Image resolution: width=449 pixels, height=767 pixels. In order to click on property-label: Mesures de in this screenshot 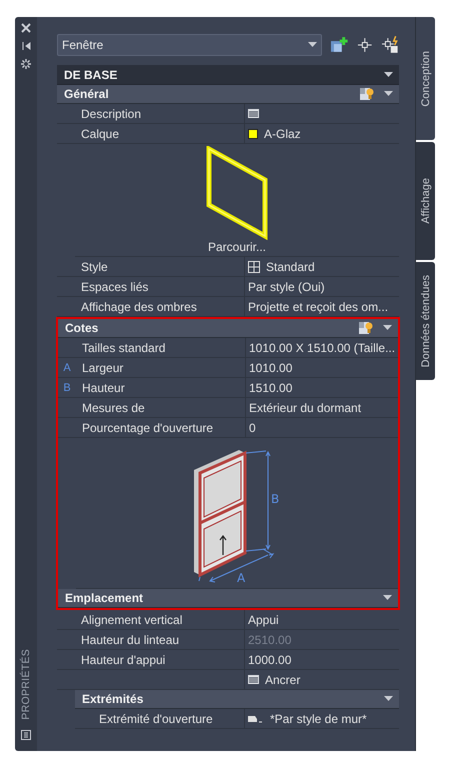, I will do `click(113, 407)`.